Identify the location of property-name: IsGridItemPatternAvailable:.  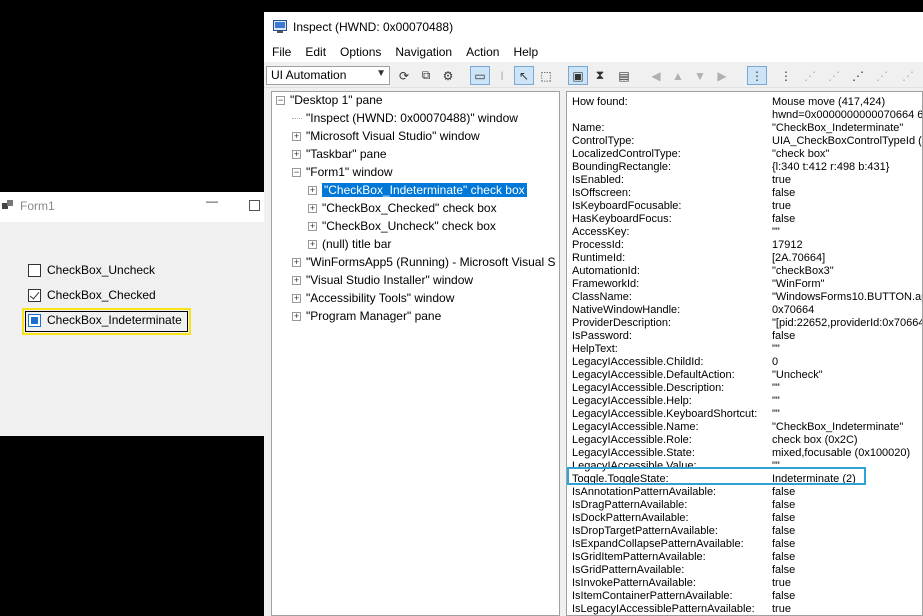
(639, 557).